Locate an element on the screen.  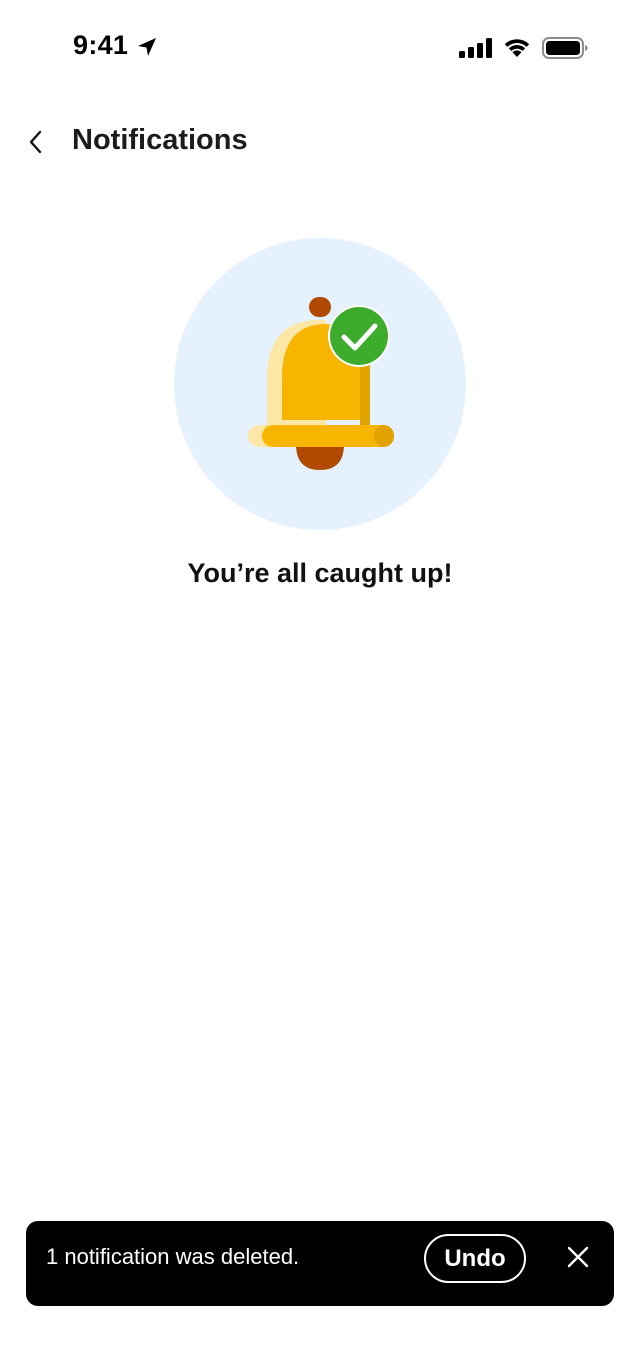
wifi-icon is located at coordinates (517, 48).